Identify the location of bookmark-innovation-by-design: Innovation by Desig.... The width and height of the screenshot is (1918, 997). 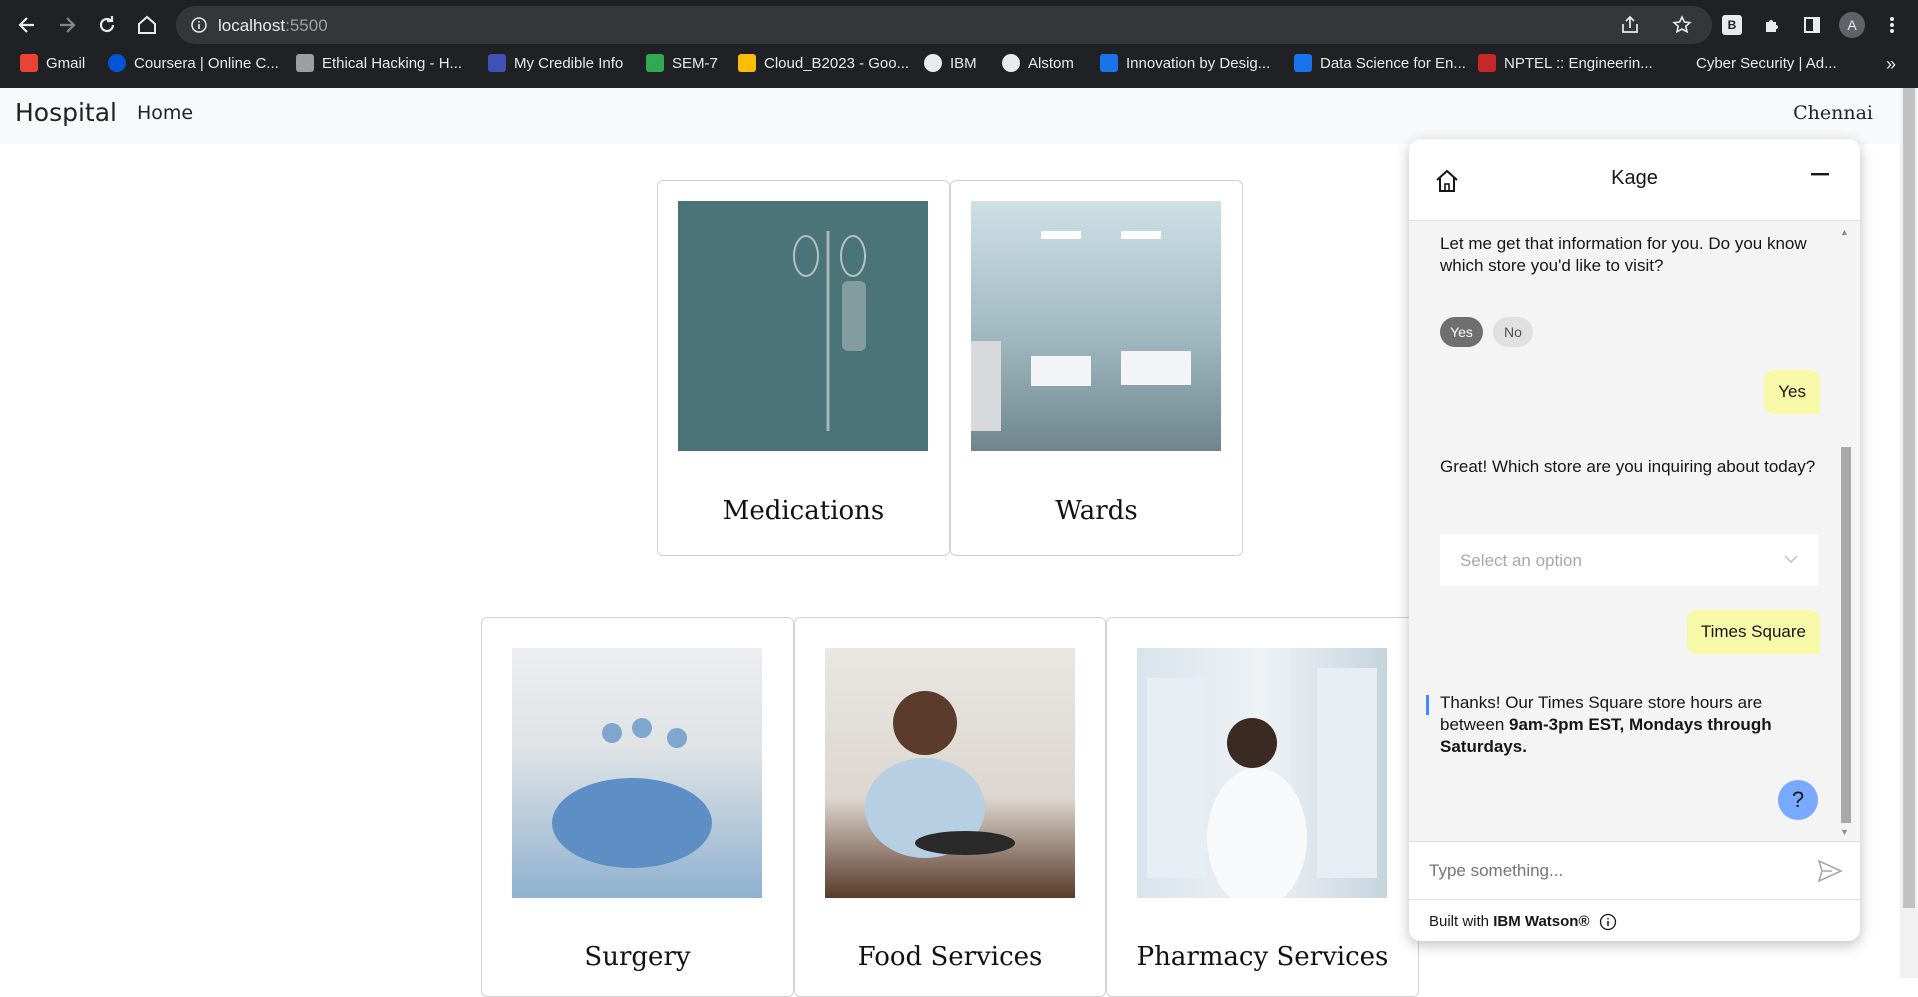
(1185, 63).